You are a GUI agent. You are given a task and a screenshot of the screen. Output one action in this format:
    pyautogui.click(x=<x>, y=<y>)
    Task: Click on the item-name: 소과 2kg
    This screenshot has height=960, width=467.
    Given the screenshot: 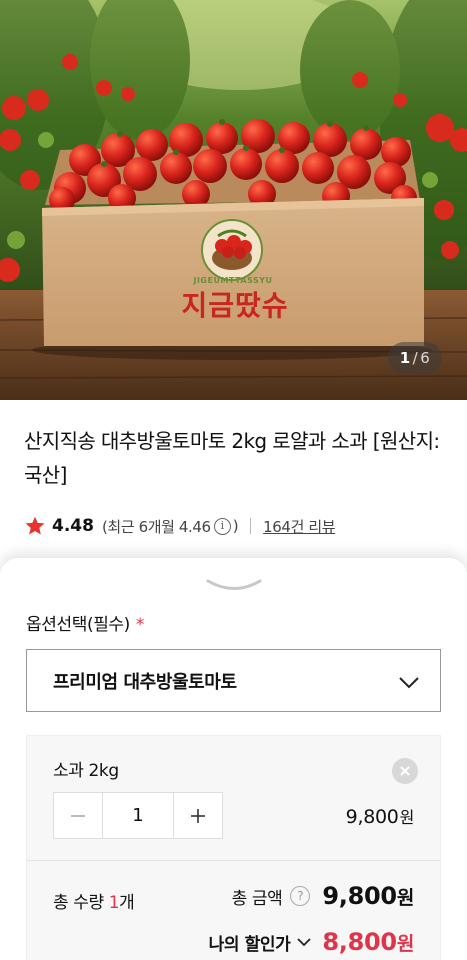 What is the action you would take?
    pyautogui.click(x=86, y=771)
    